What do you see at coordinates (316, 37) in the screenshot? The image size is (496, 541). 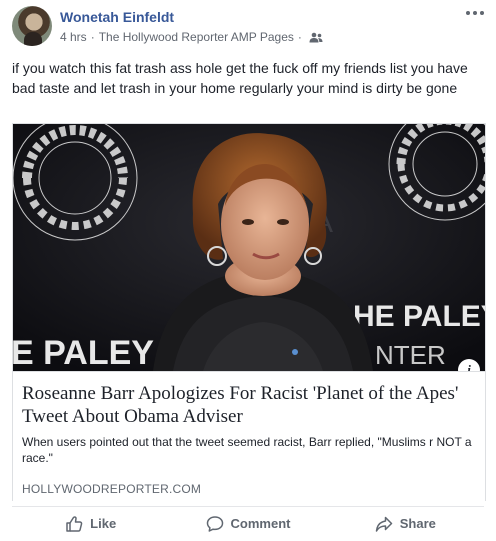 I see `people-icon` at bounding box center [316, 37].